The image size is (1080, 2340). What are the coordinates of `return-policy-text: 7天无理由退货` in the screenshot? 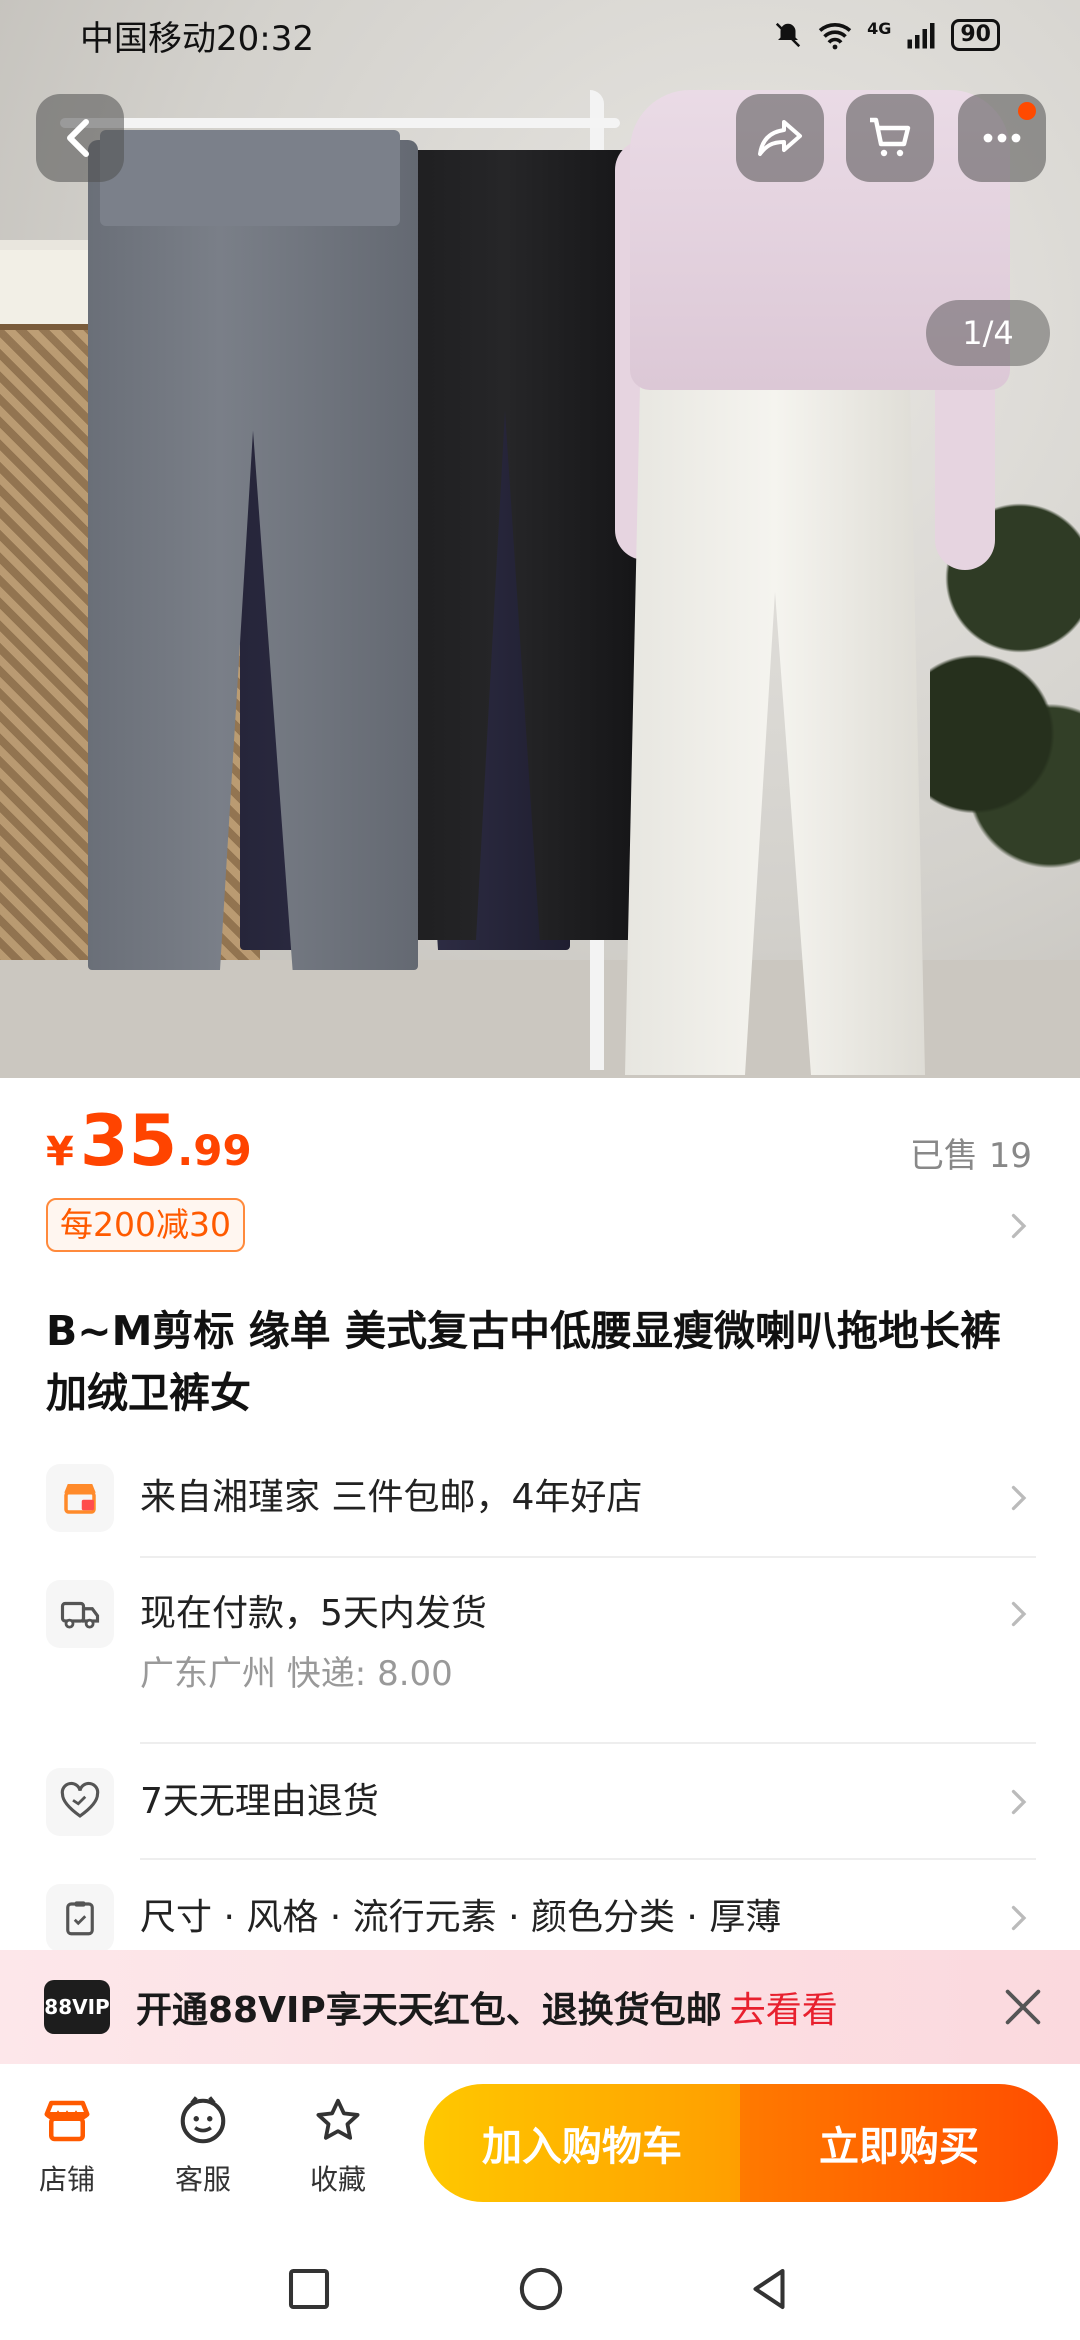 It's located at (259, 1801).